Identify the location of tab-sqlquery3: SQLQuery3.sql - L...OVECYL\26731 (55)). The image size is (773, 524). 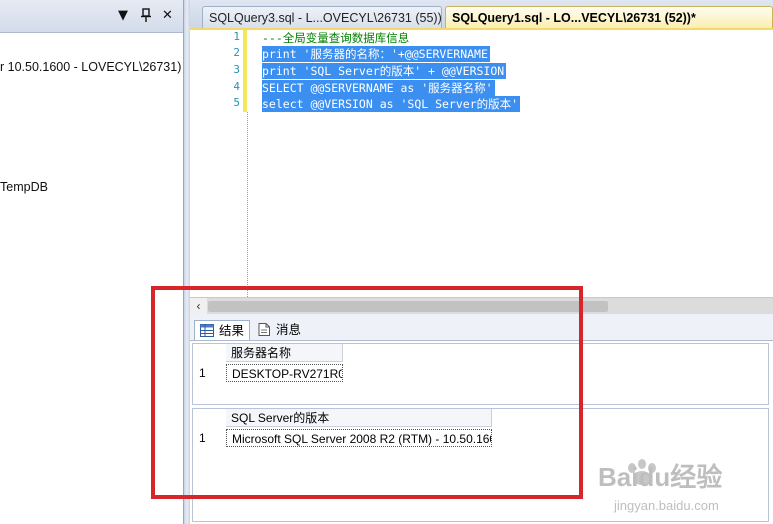
(322, 17).